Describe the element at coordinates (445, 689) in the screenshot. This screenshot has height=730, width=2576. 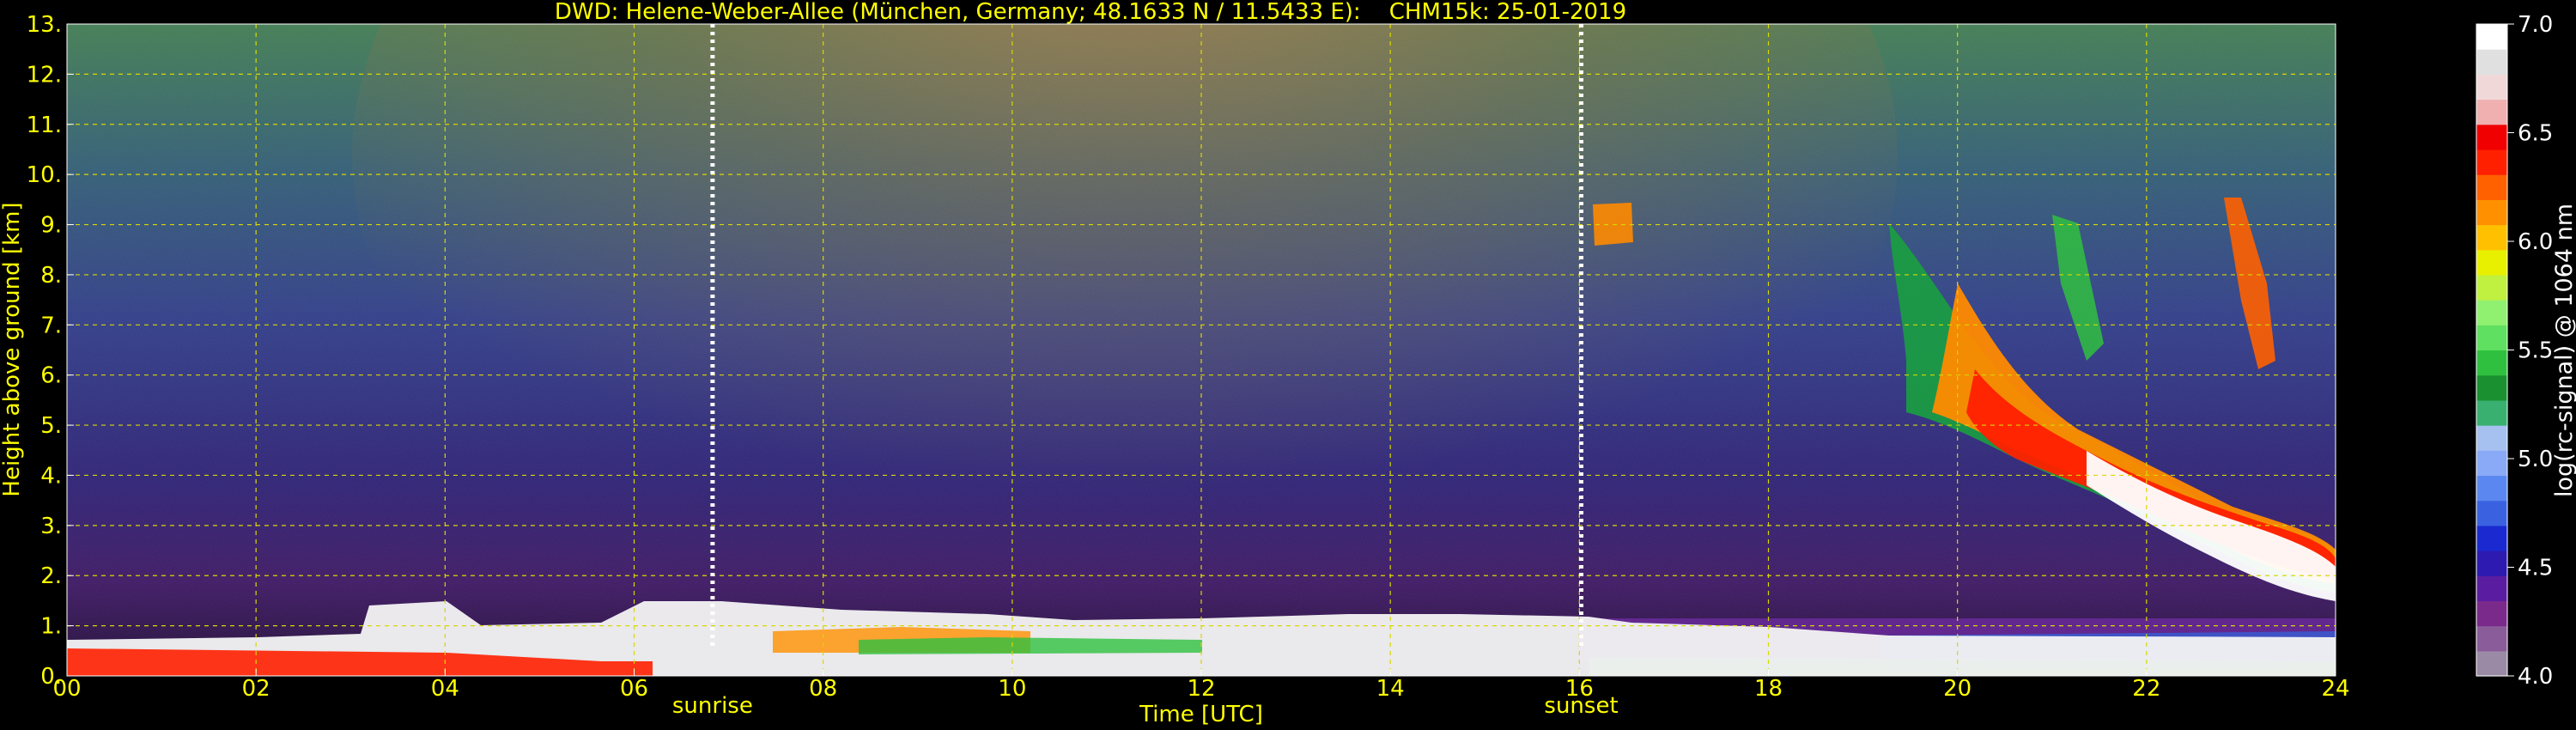
I see `x-tick-label: 04` at that location.